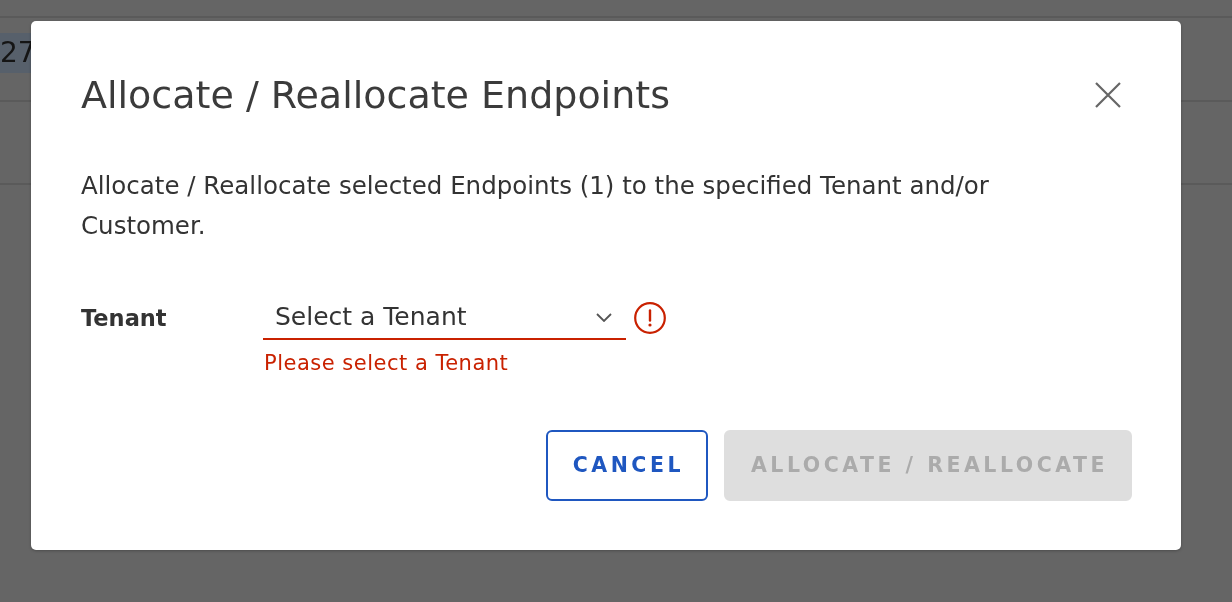  What do you see at coordinates (386, 363) in the screenshot?
I see `error-message: Please select a Tenant` at bounding box center [386, 363].